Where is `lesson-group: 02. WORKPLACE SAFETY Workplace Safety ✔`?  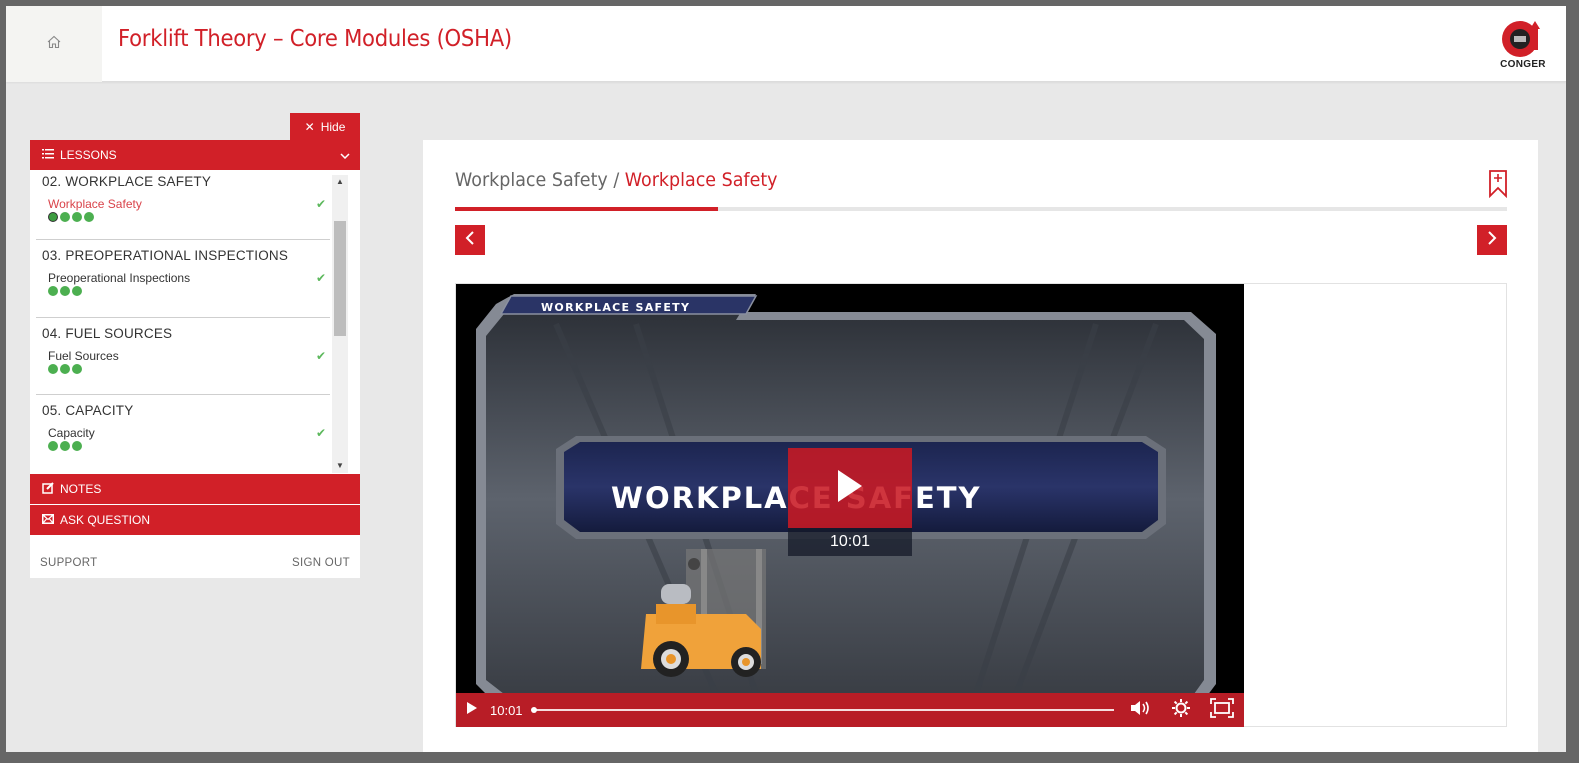 lesson-group: 02. WORKPLACE SAFETY Workplace Safety ✔ is located at coordinates (183, 205).